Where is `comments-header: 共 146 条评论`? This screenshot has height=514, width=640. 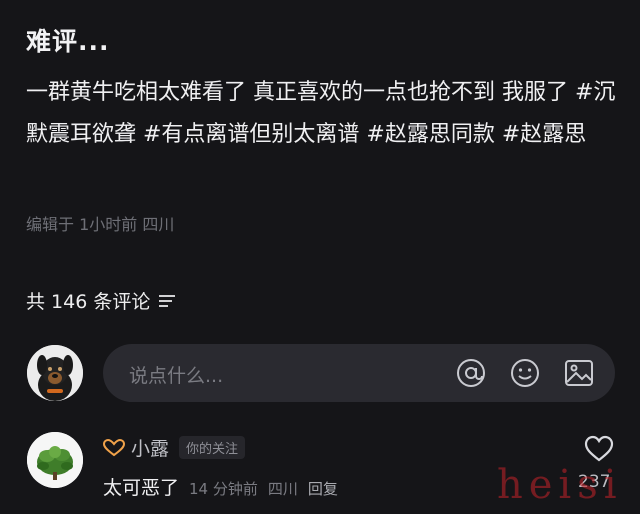 comments-header: 共 146 条评论 is located at coordinates (101, 300).